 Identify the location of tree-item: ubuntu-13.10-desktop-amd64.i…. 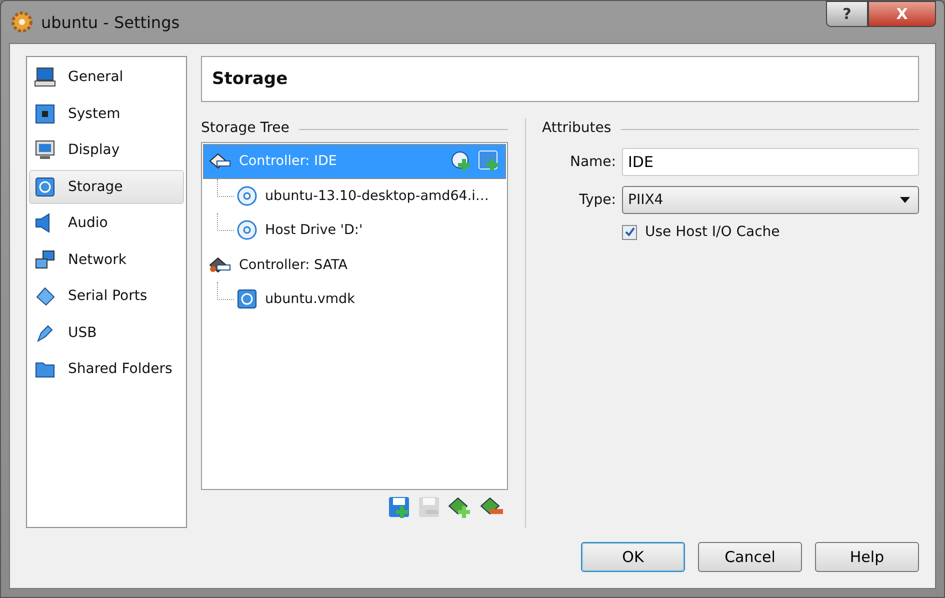
(354, 195).